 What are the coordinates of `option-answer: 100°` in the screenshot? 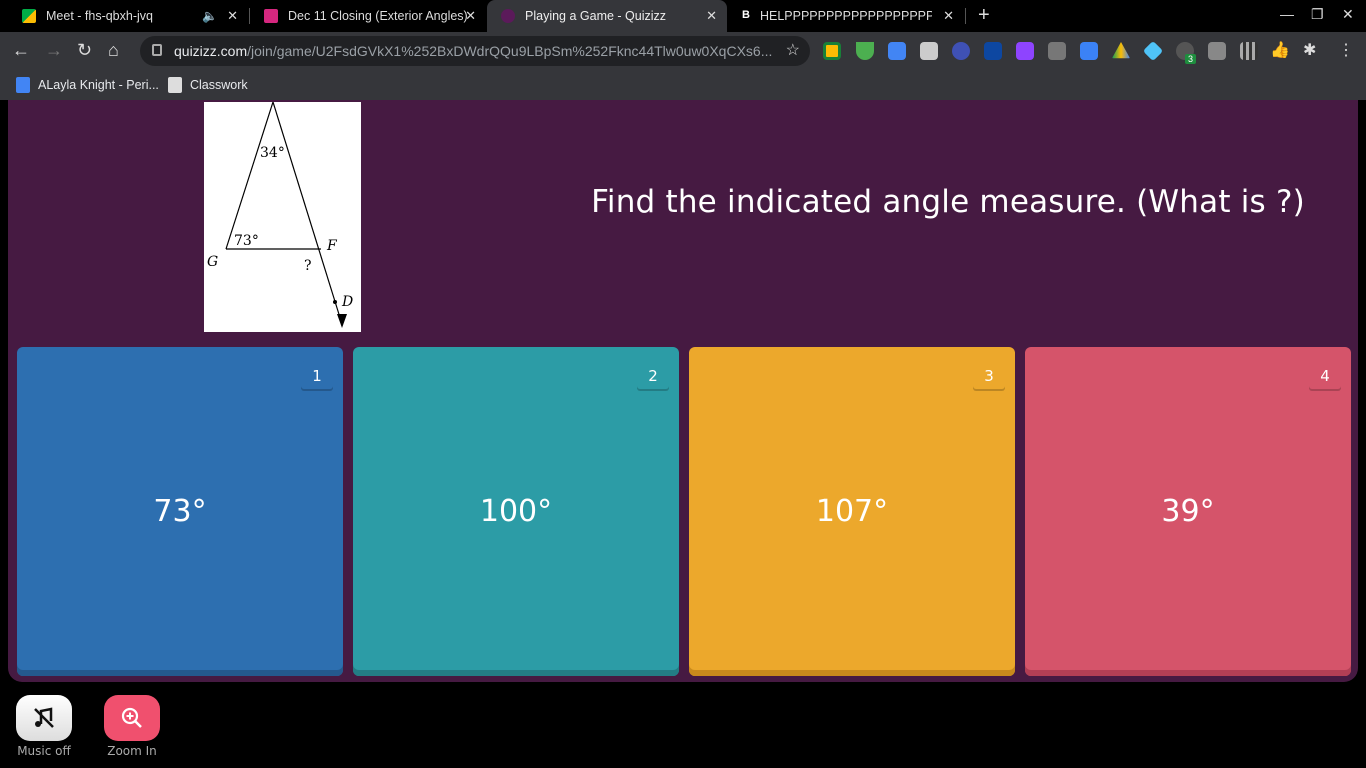 It's located at (516, 511).